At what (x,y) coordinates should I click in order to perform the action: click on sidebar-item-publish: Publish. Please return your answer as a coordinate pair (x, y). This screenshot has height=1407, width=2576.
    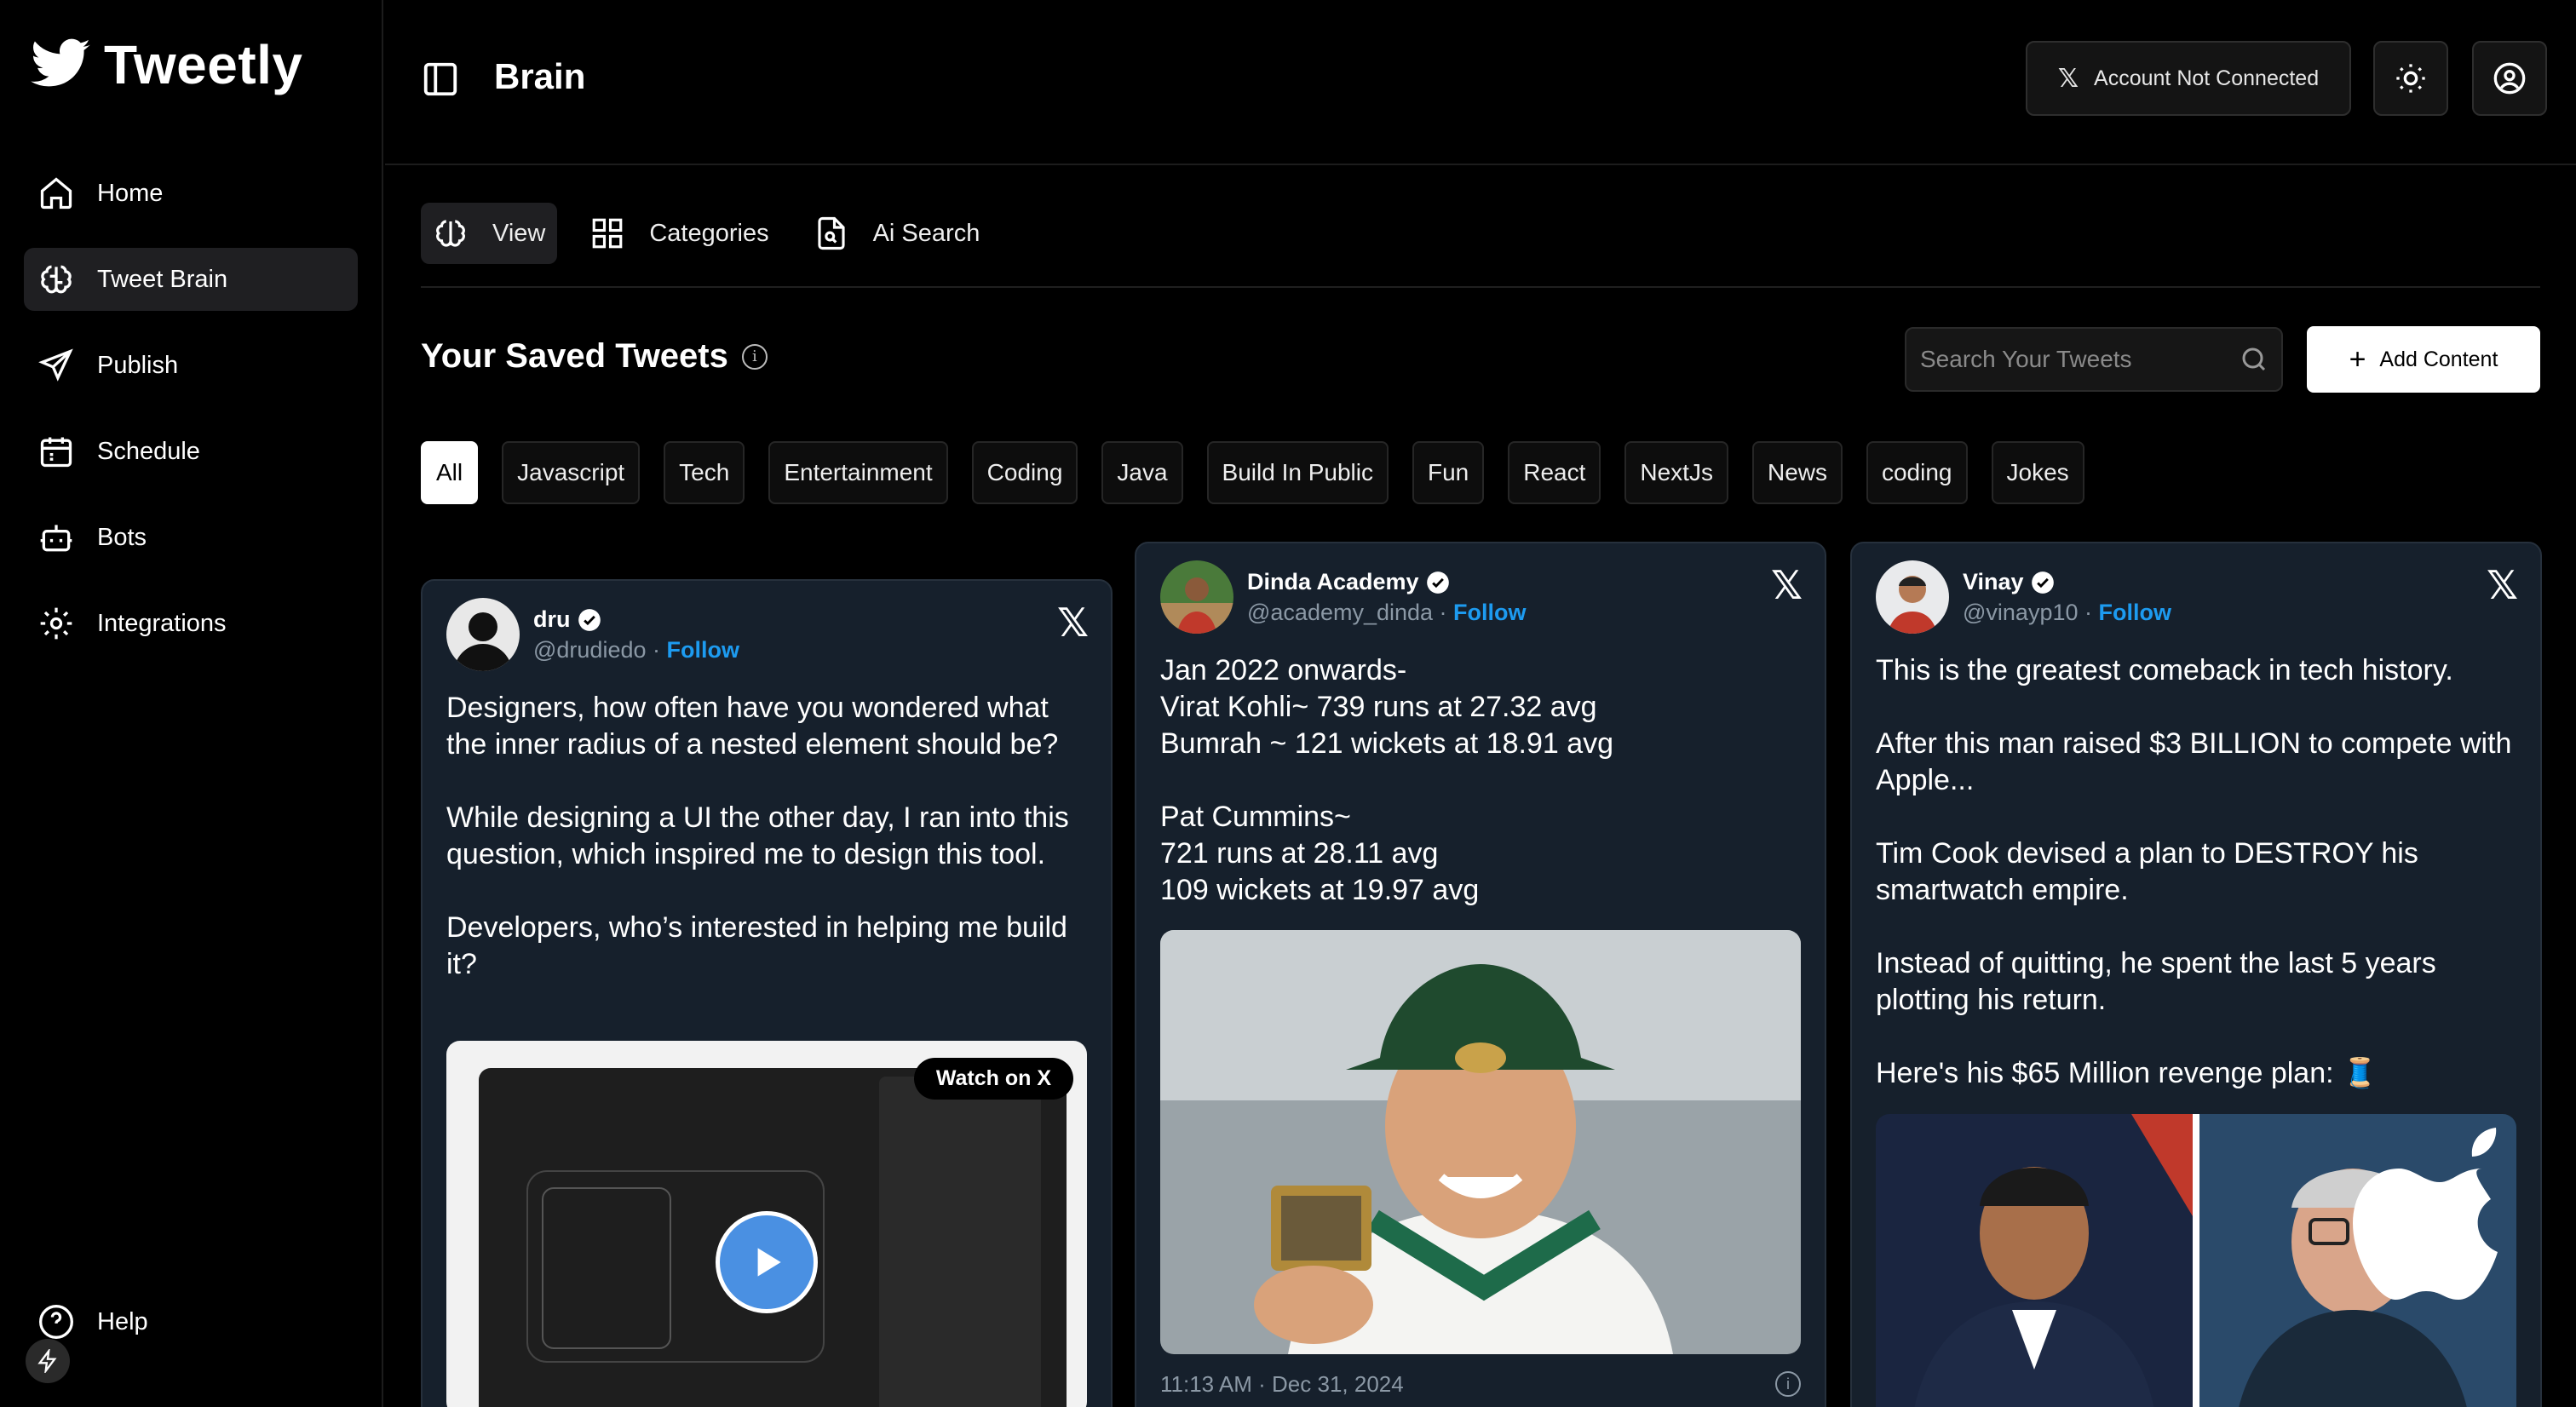
    Looking at the image, I should click on (191, 365).